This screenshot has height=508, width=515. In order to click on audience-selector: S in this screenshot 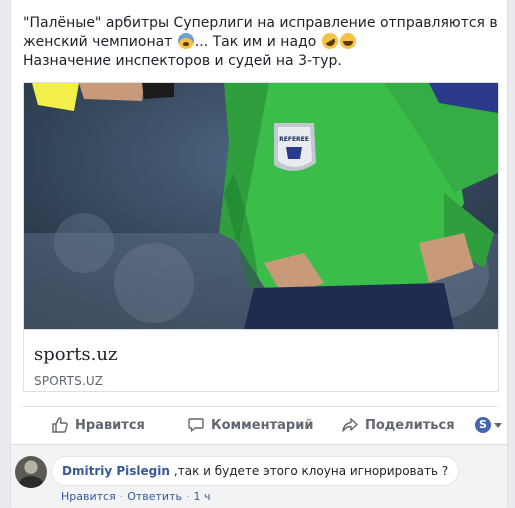, I will do `click(488, 425)`.